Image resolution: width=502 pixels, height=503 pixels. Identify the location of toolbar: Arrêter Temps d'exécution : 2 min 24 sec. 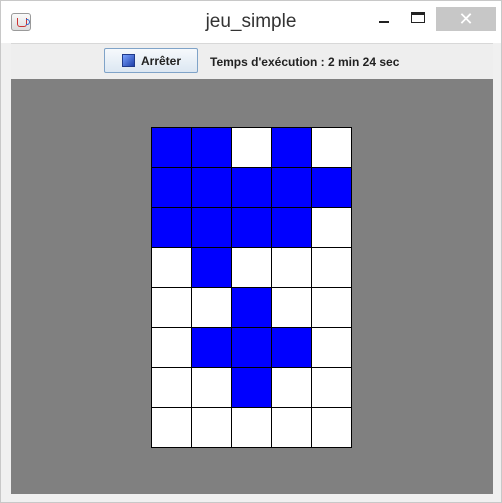
(252, 61).